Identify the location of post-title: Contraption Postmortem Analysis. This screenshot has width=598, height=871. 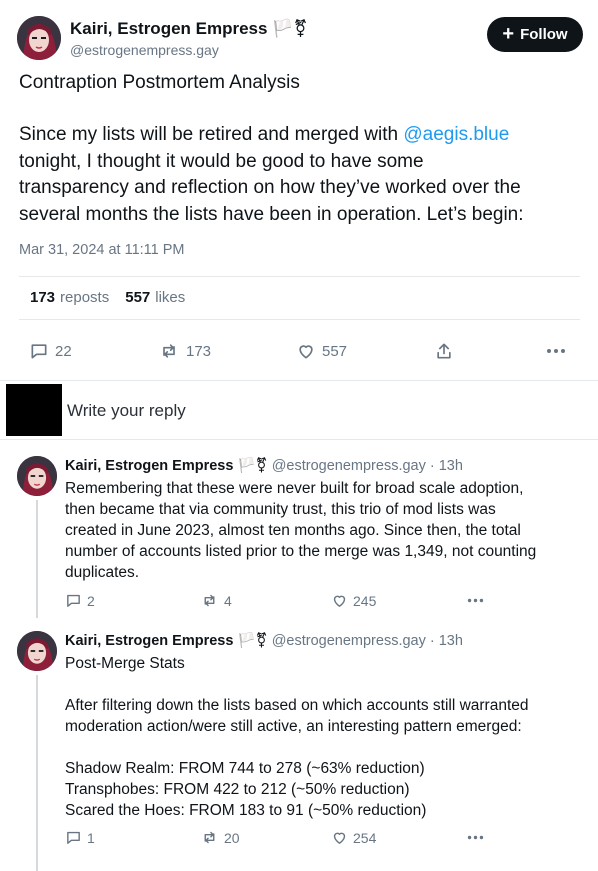
(159, 82).